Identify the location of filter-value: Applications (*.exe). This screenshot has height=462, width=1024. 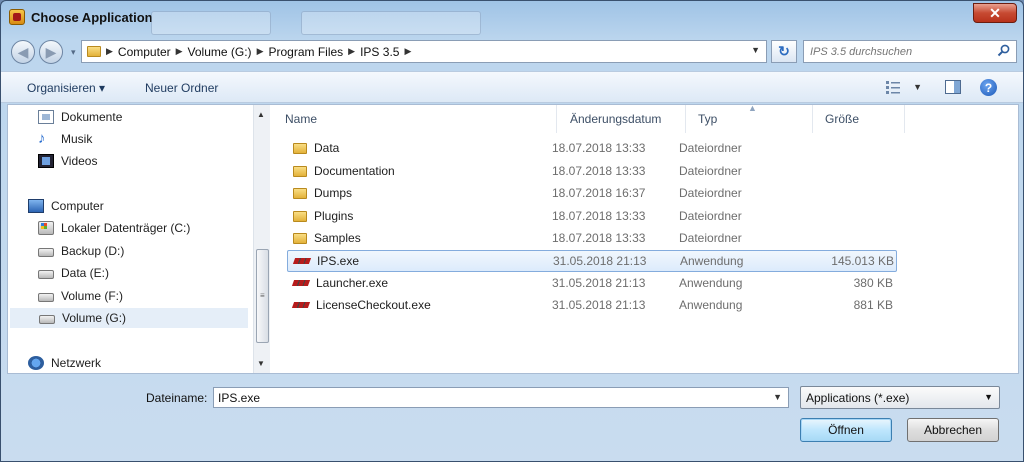
(858, 397).